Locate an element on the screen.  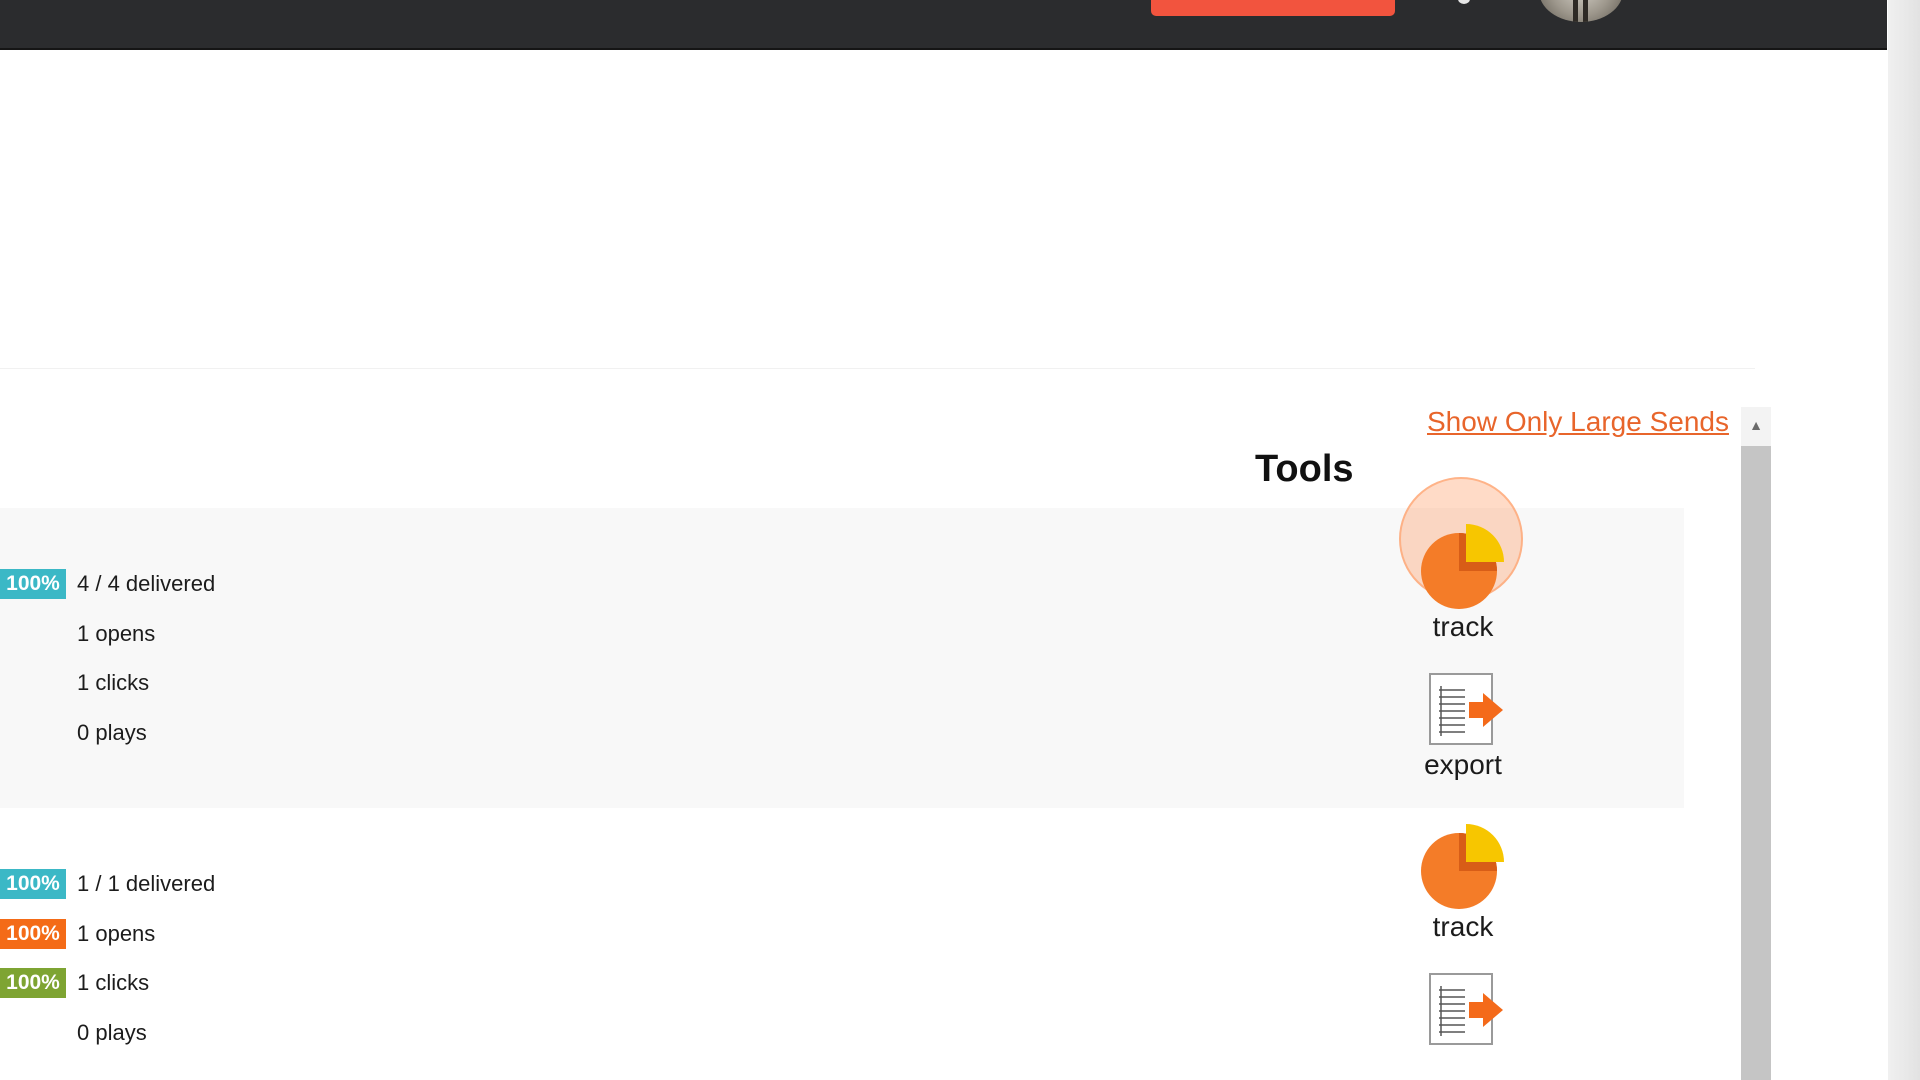
stat-delivered: 100% 1 / 1 delivered is located at coordinates (107, 884).